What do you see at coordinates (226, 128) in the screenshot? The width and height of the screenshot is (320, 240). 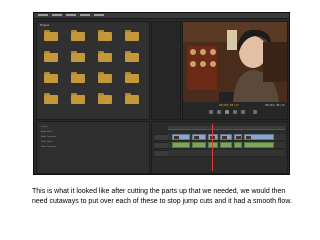 I see `time-ruler` at bounding box center [226, 128].